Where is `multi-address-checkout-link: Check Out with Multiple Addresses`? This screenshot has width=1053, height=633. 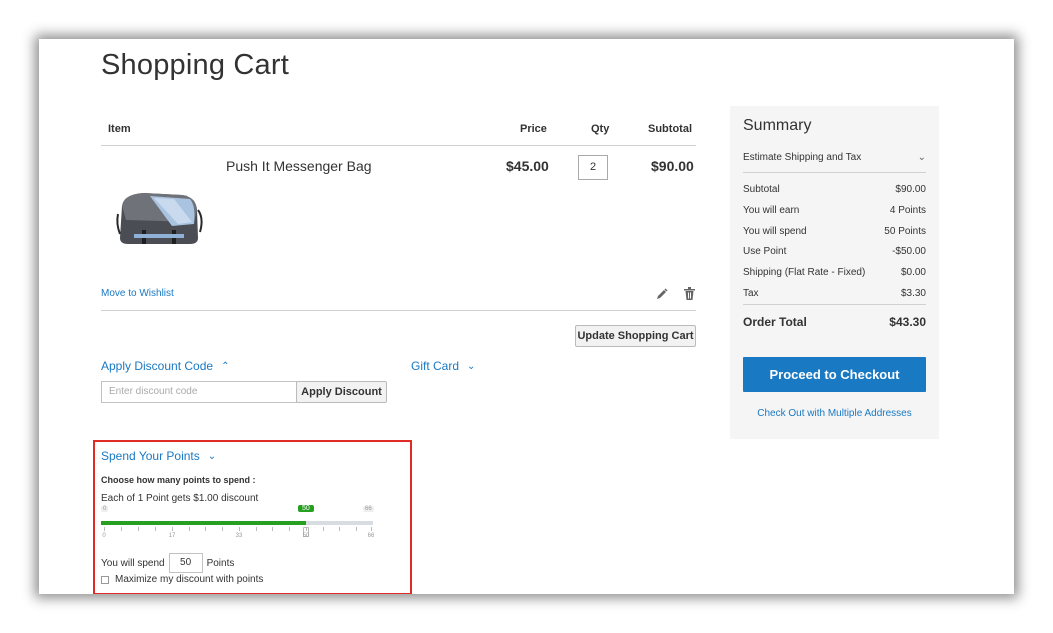 multi-address-checkout-link: Check Out with Multiple Addresses is located at coordinates (834, 413).